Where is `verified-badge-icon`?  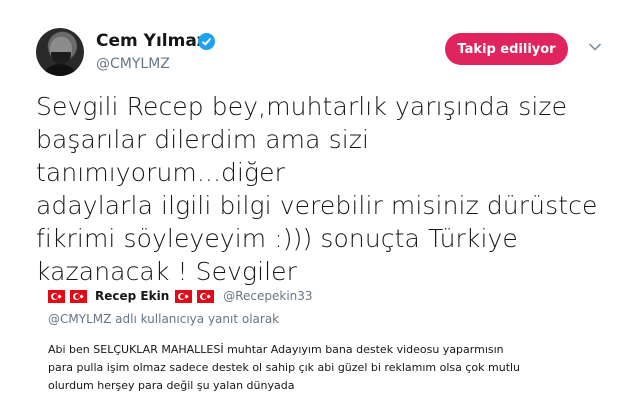 verified-badge-icon is located at coordinates (206, 41).